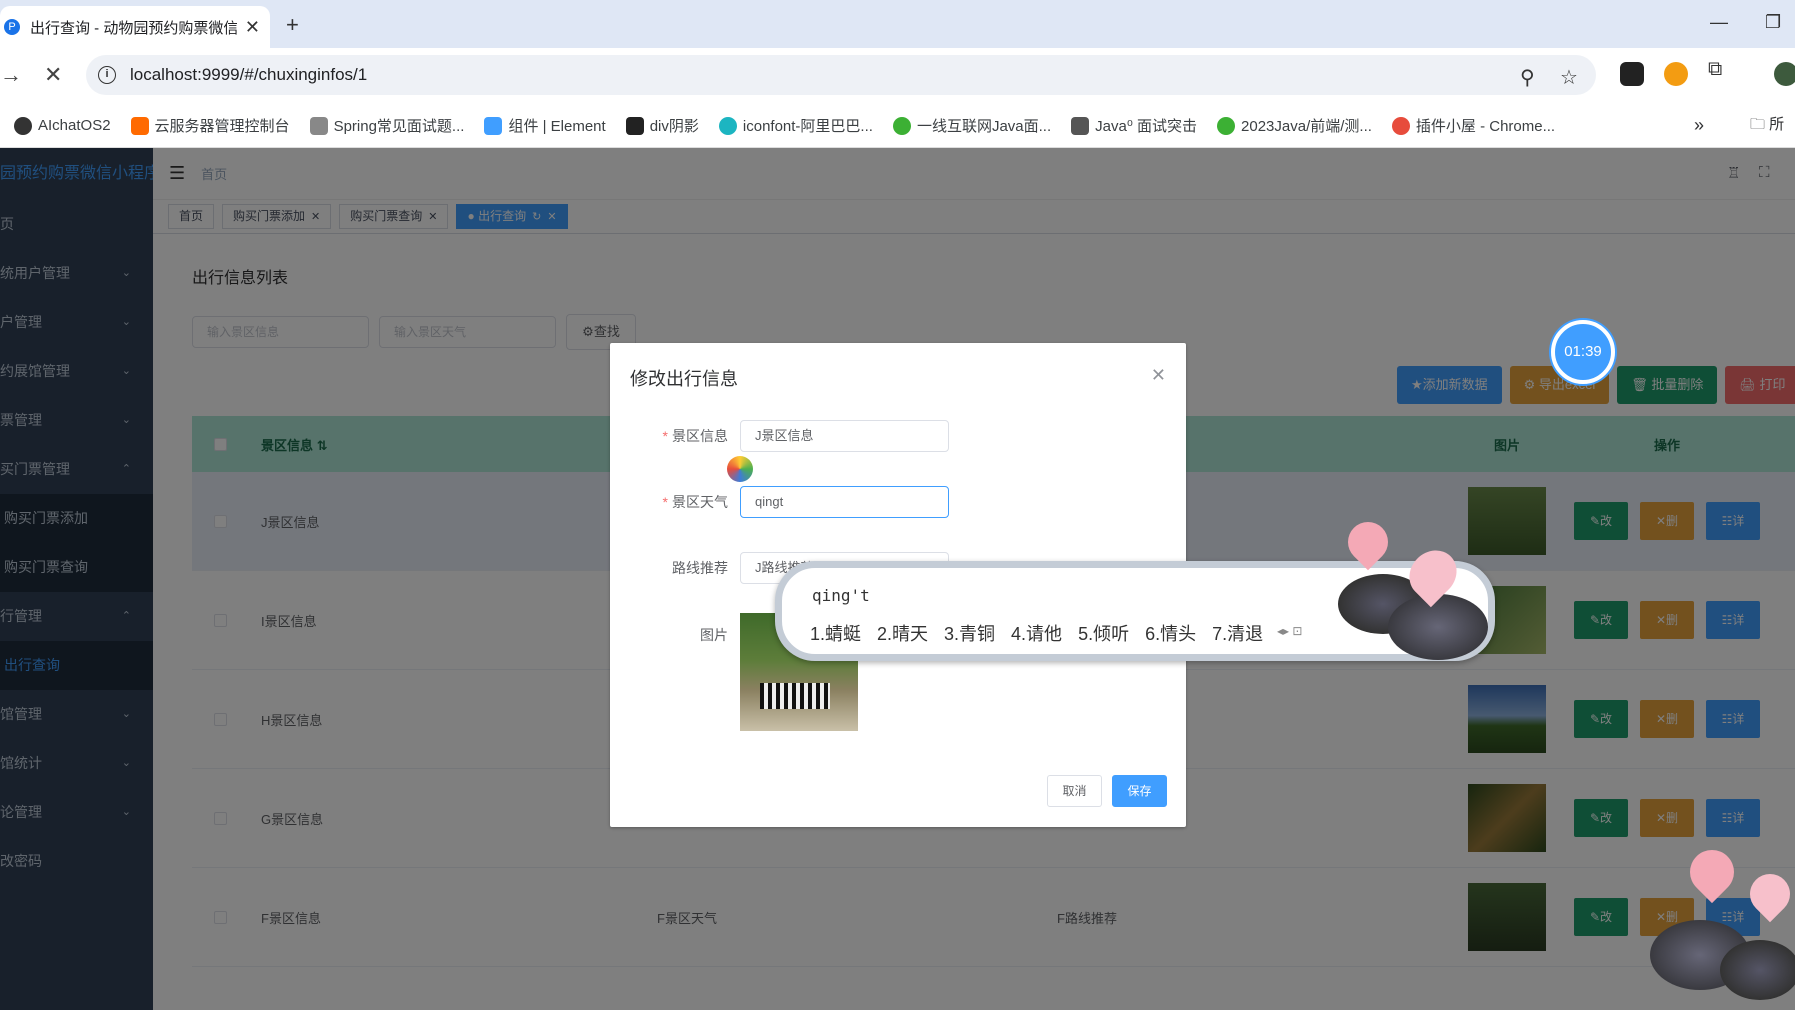  Describe the element at coordinates (1527, 77) in the screenshot. I see `zoom-icon: ⚲` at that location.